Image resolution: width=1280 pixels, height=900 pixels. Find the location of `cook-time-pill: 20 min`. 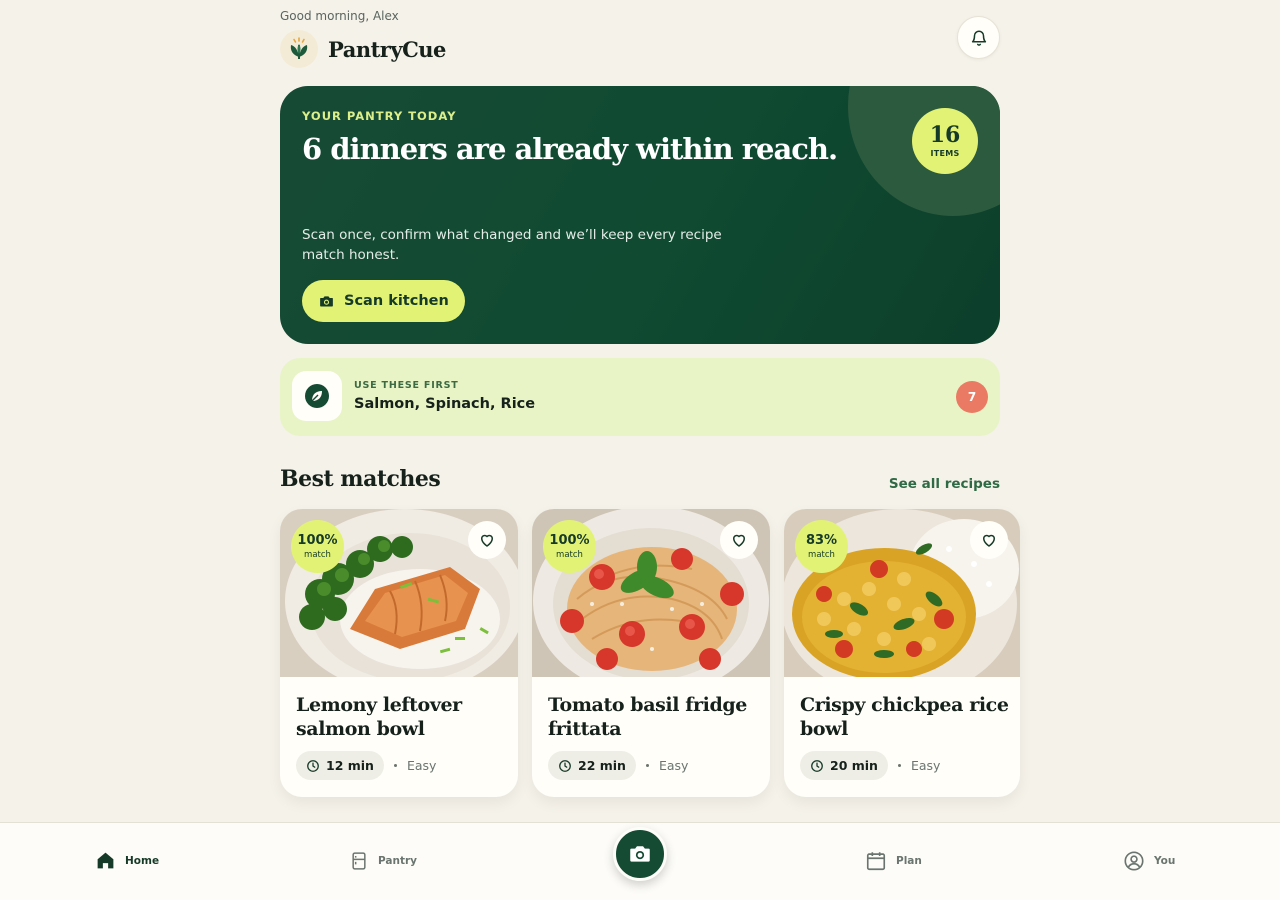

cook-time-pill: 20 min is located at coordinates (844, 765).